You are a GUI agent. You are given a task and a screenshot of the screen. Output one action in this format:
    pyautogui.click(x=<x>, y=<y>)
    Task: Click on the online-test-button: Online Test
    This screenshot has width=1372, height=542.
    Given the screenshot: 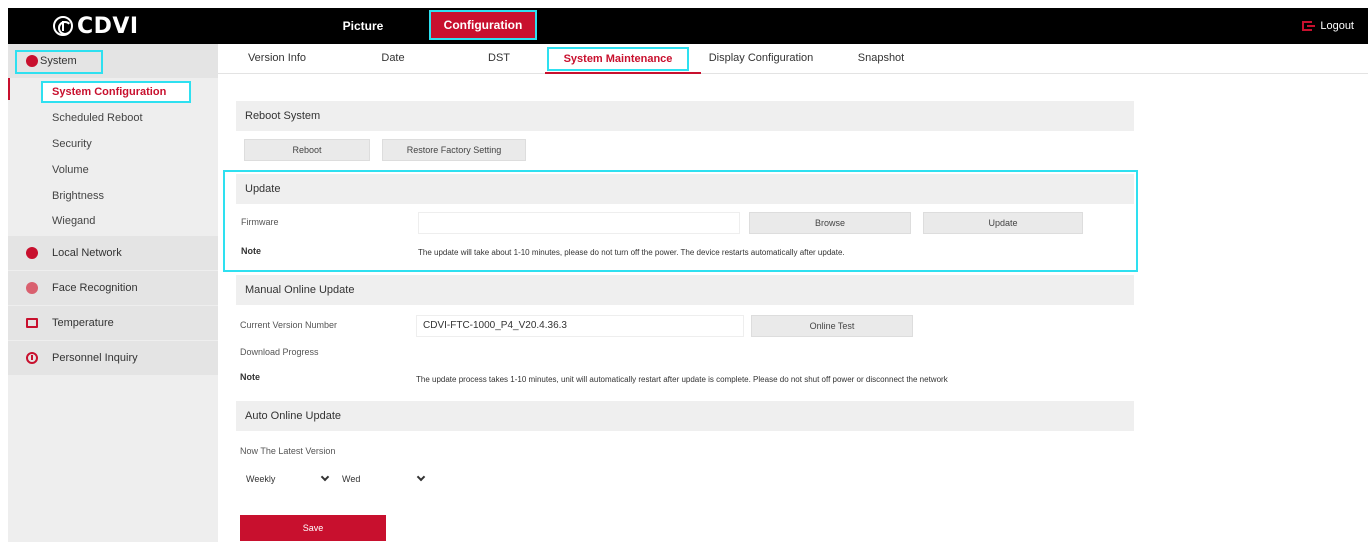 What is the action you would take?
    pyautogui.click(x=832, y=326)
    